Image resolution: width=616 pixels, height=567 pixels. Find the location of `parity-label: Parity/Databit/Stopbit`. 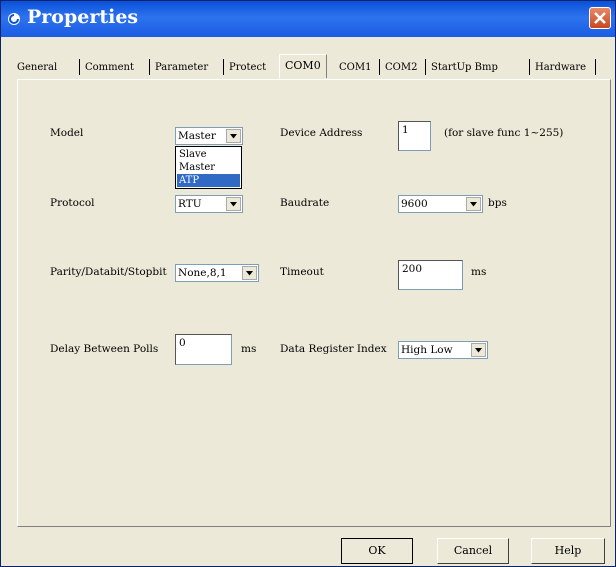

parity-label: Parity/Databit/Stopbit is located at coordinates (108, 272).